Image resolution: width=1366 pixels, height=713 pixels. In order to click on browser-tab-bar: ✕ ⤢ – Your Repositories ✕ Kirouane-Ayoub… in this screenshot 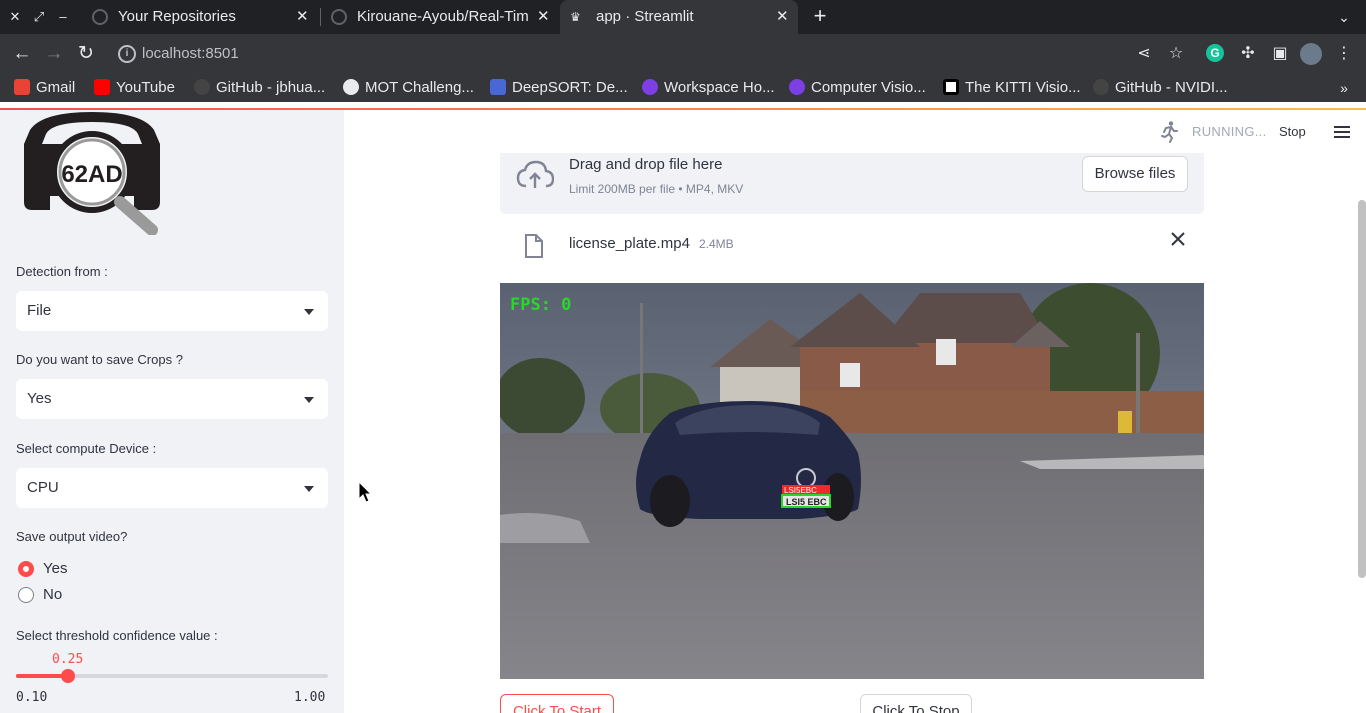, I will do `click(683, 17)`.